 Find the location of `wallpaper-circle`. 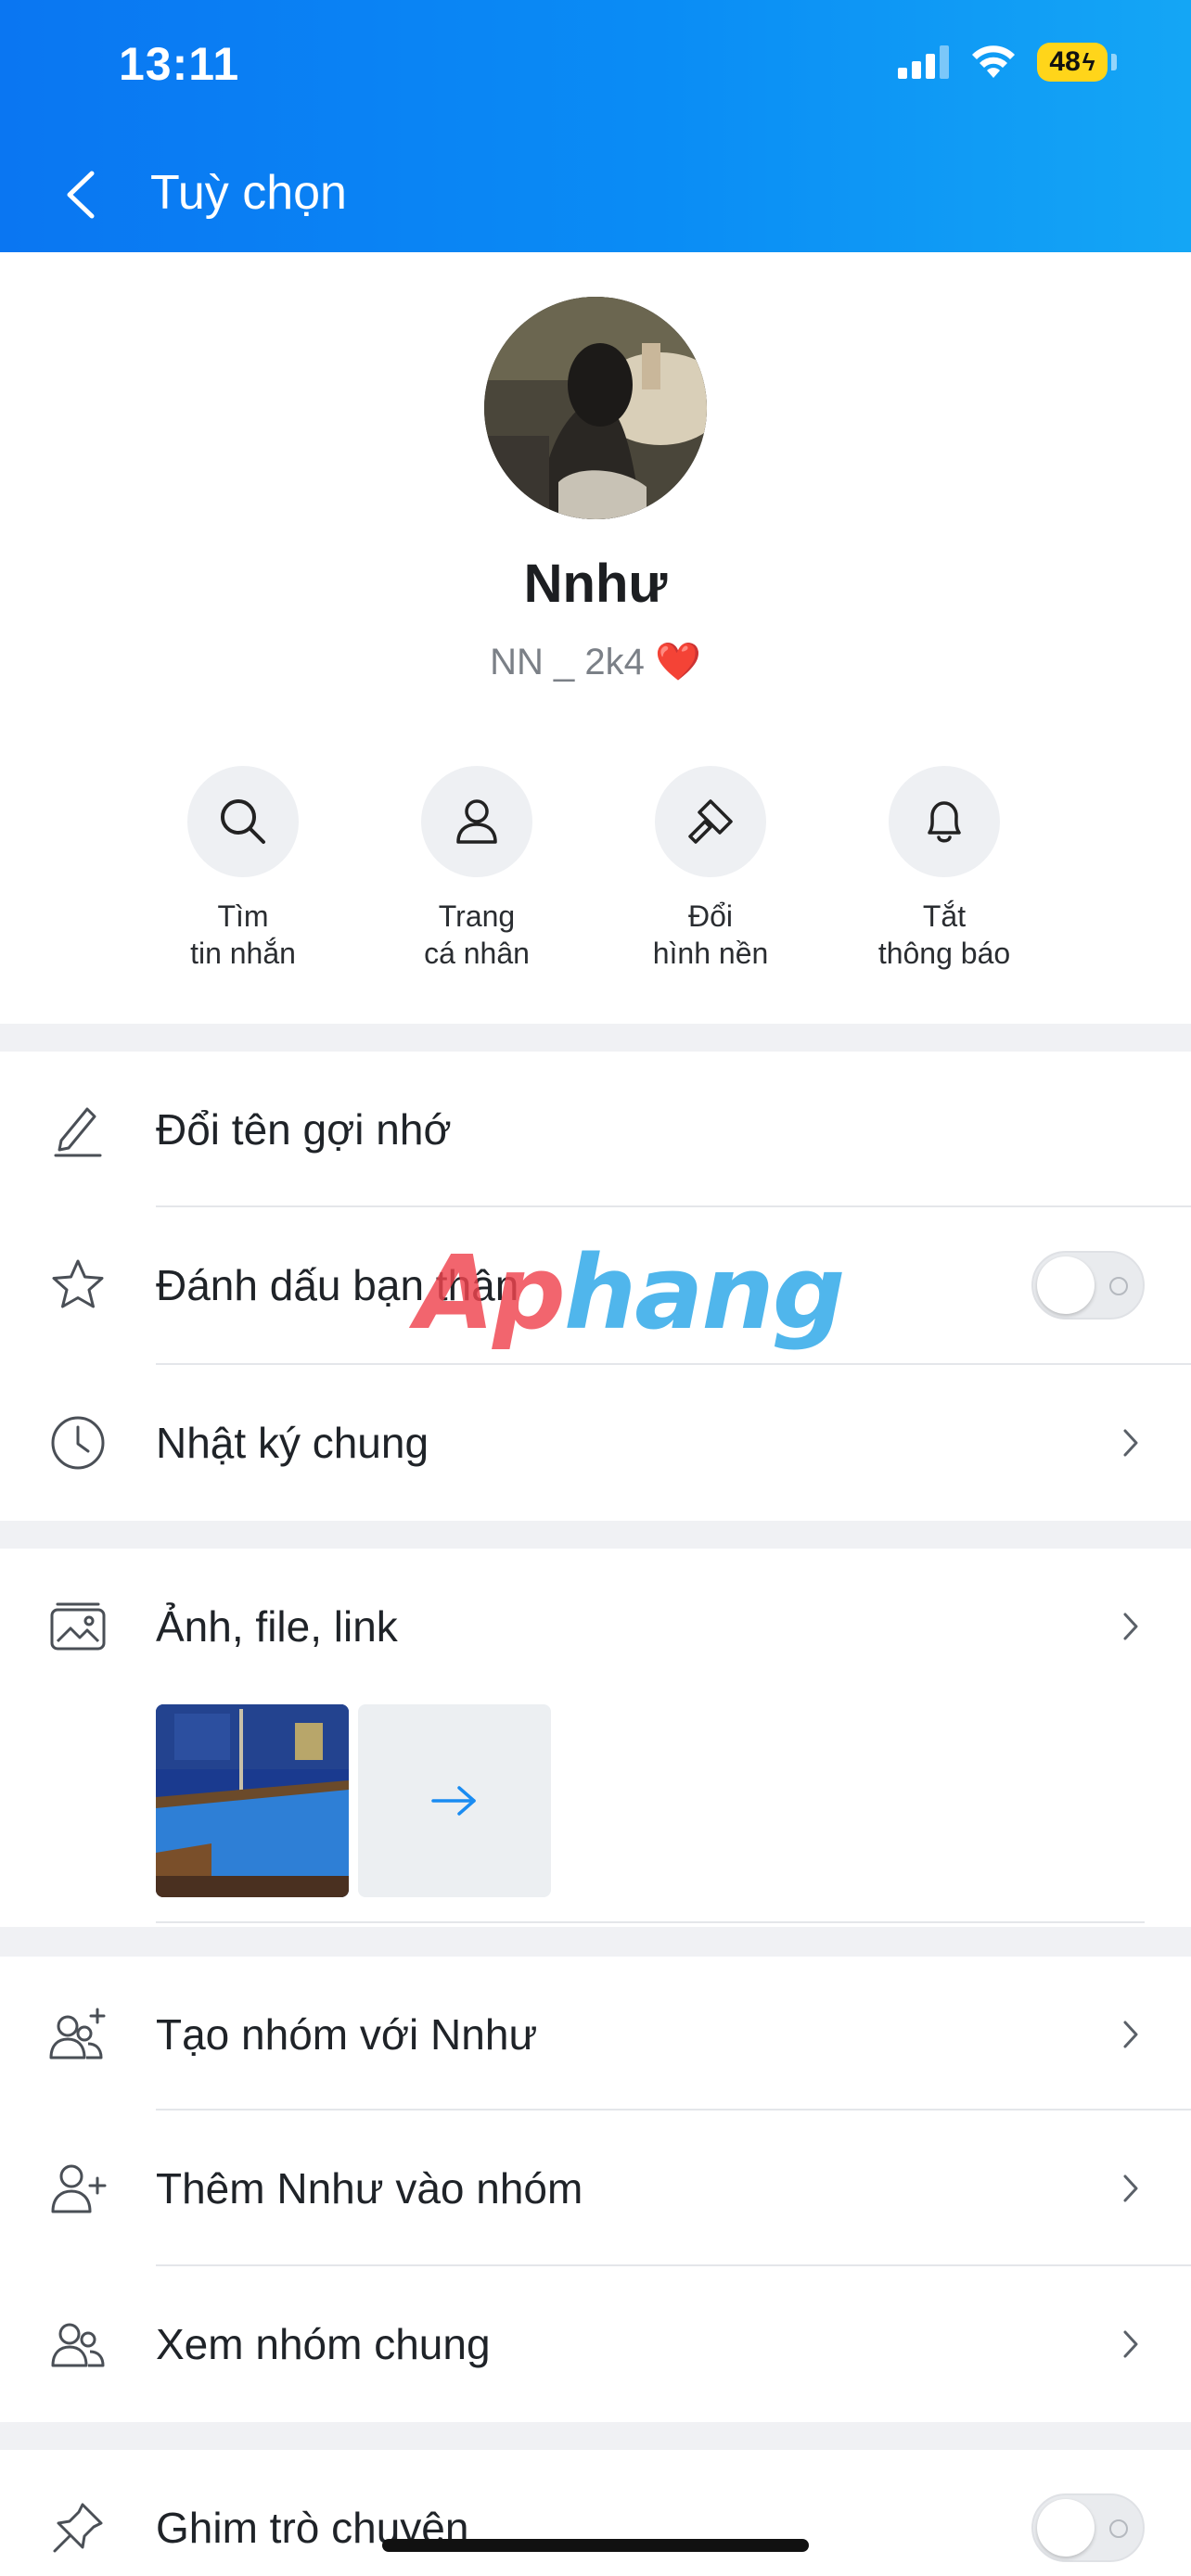

wallpaper-circle is located at coordinates (710, 821).